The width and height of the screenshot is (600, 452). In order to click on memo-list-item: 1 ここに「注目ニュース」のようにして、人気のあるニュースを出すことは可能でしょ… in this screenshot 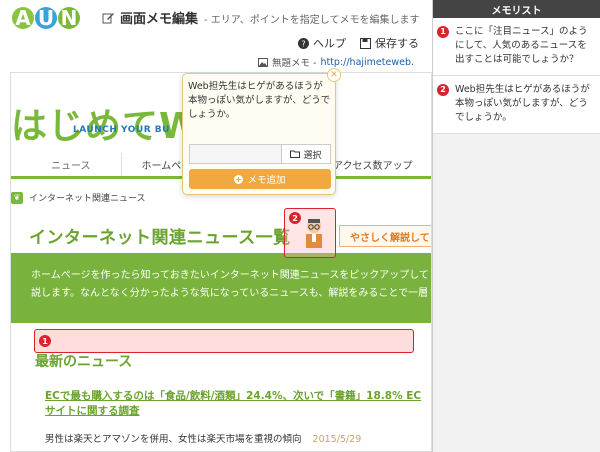, I will do `click(516, 47)`.